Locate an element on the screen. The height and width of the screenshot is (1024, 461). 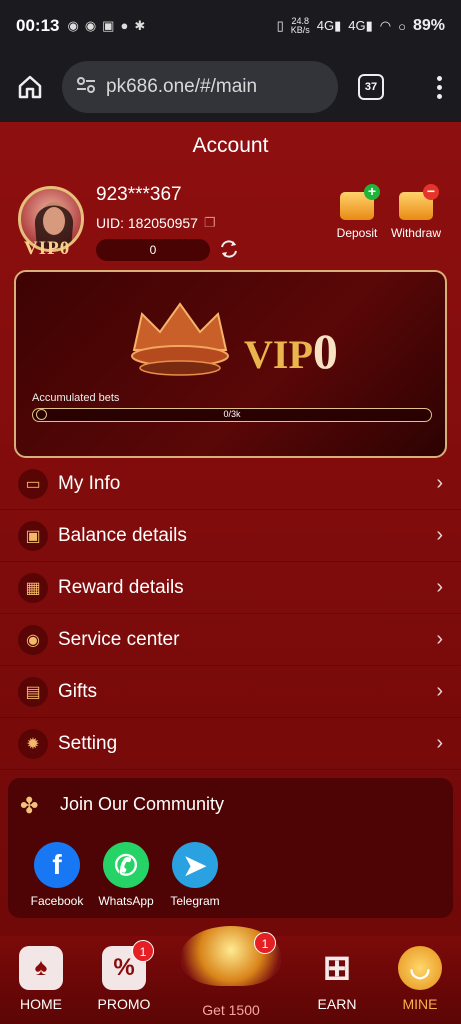
facebook-icon: f is located at coordinates (57, 865).